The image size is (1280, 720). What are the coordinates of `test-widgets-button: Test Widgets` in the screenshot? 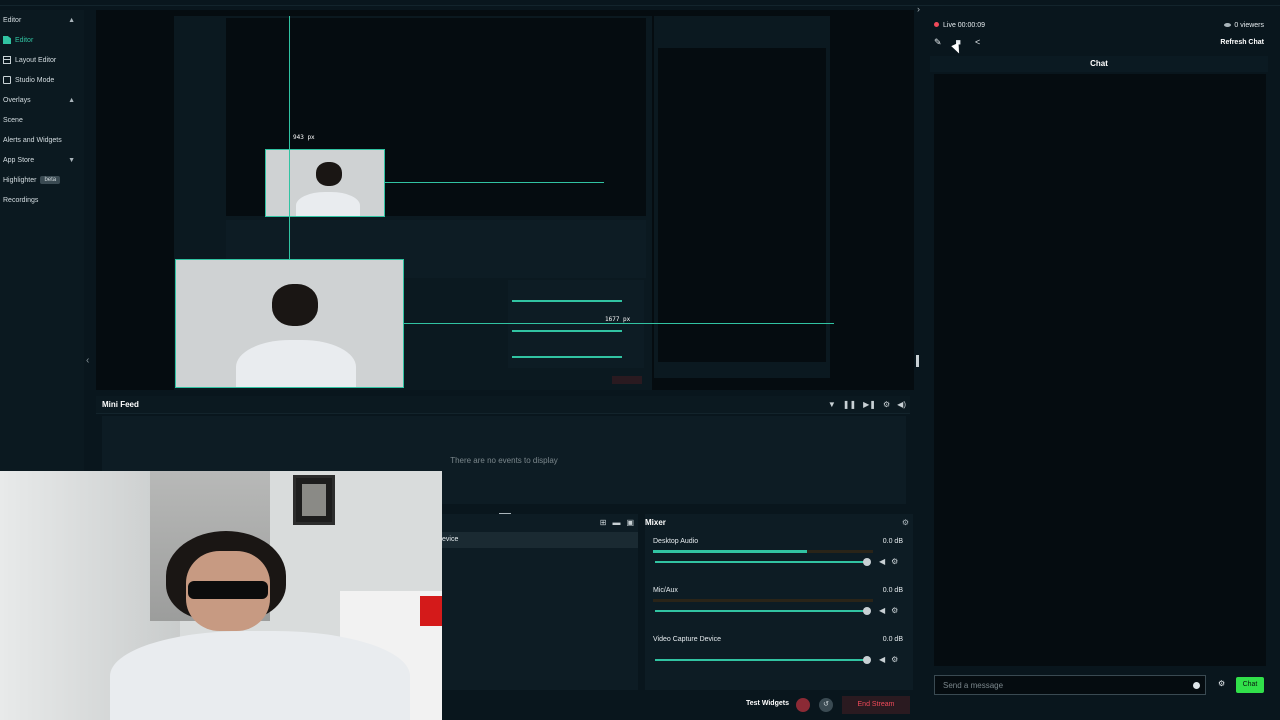 It's located at (767, 703).